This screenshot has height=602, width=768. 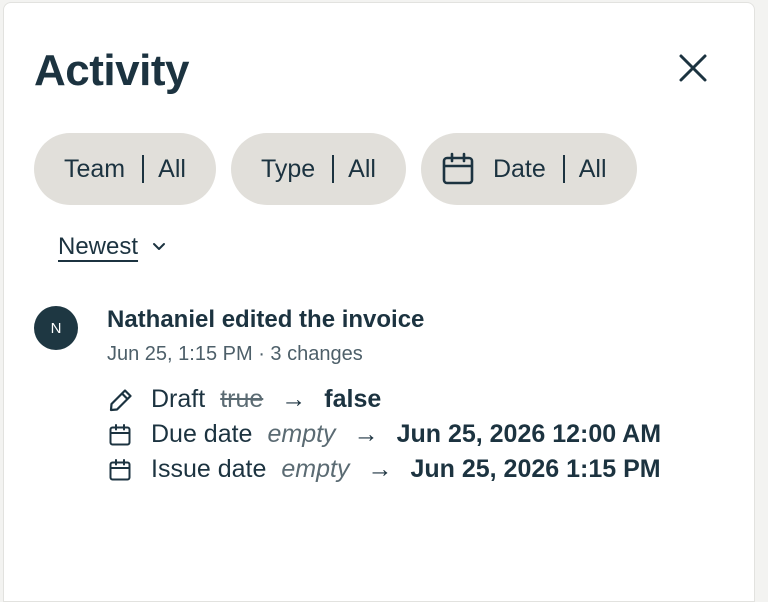 What do you see at coordinates (235, 354) in the screenshot?
I see `entry-meta: Jun 25, 1:15 PM · 3 changes` at bounding box center [235, 354].